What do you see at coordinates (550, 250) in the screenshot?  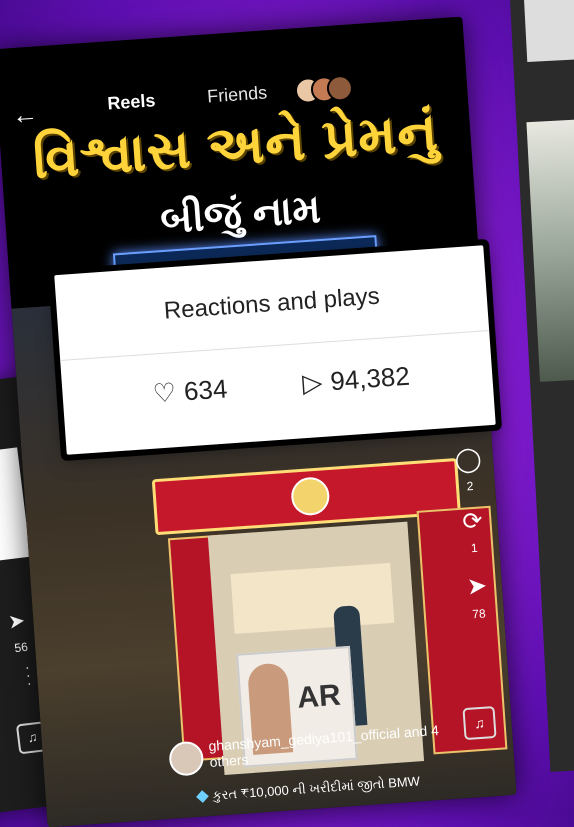 I see `next-reel-thumb` at bounding box center [550, 250].